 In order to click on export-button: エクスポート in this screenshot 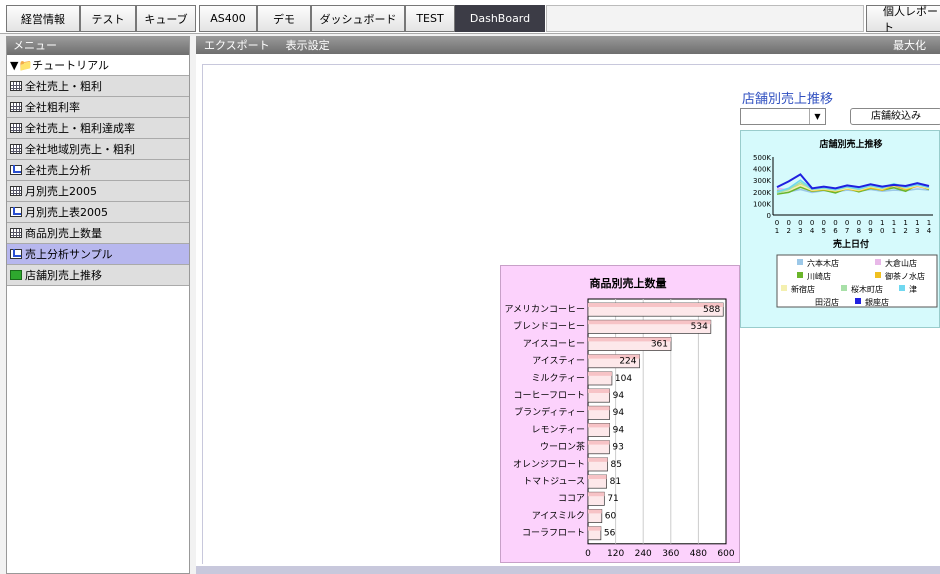, I will do `click(237, 45)`.